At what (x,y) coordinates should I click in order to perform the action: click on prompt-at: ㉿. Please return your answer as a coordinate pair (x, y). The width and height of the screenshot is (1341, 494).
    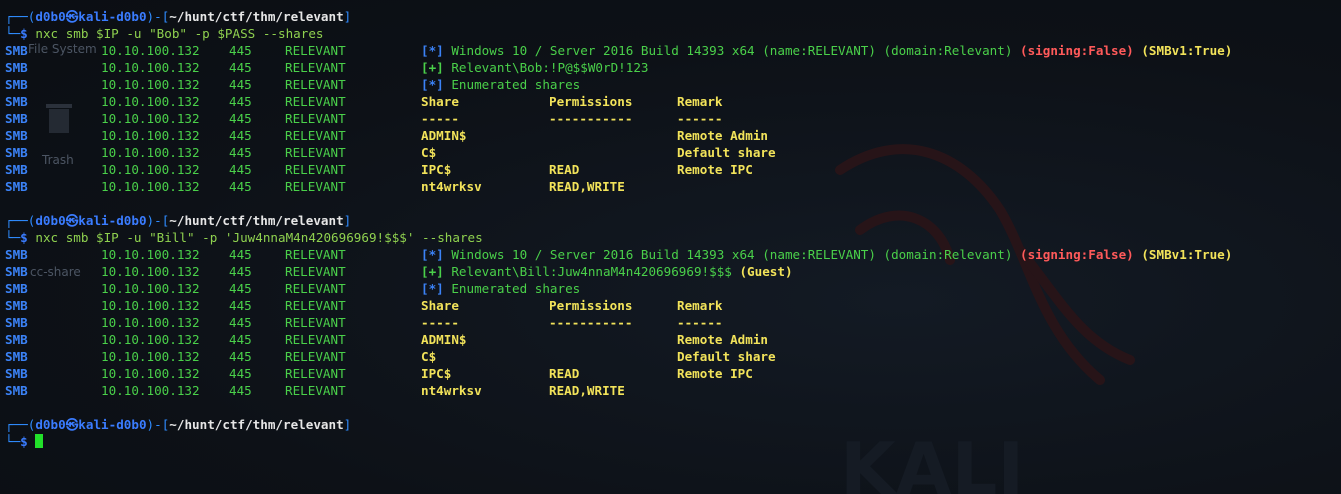
    Looking at the image, I should click on (72, 16).